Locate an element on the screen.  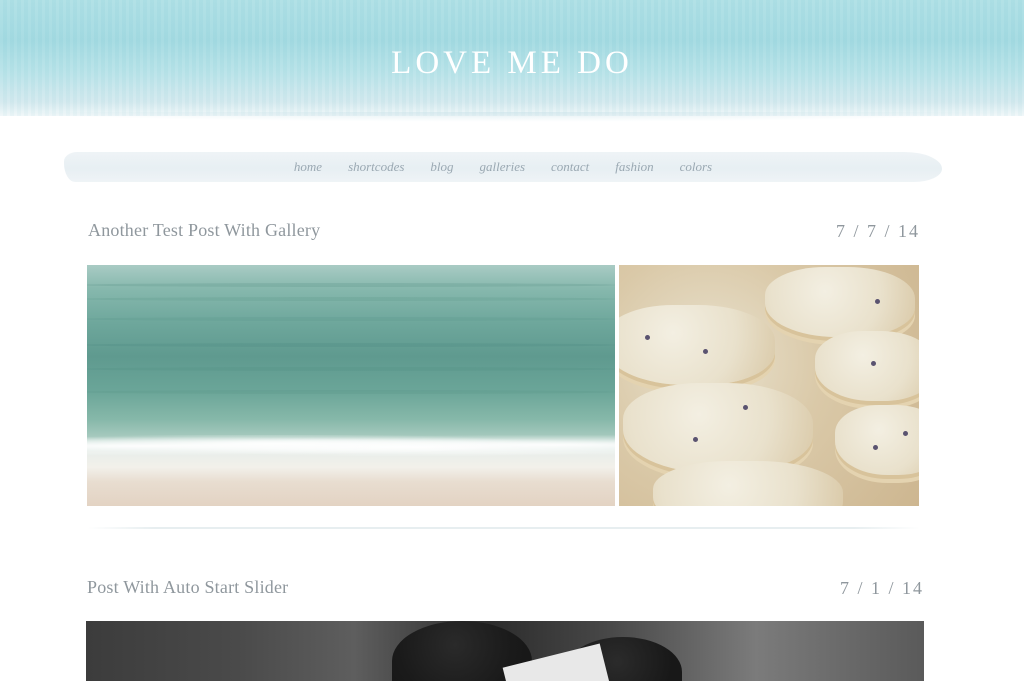
post-title: Another Test Post With Gallery is located at coordinates (204, 230).